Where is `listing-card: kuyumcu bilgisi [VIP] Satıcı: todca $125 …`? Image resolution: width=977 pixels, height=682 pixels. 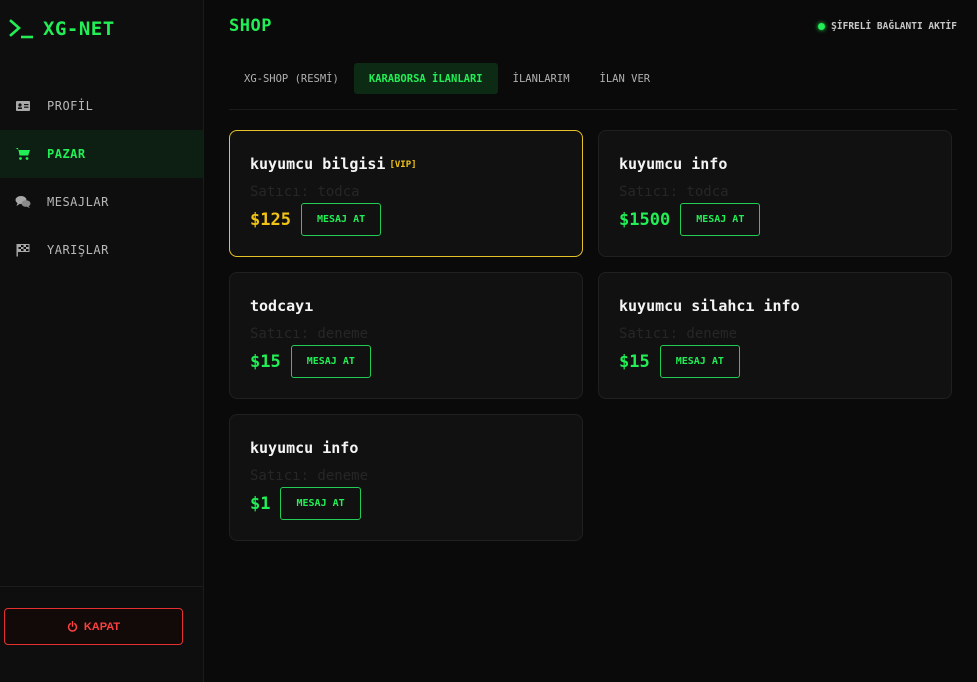
listing-card: kuyumcu bilgisi [VIP] Satıcı: todca $125 … is located at coordinates (406, 193).